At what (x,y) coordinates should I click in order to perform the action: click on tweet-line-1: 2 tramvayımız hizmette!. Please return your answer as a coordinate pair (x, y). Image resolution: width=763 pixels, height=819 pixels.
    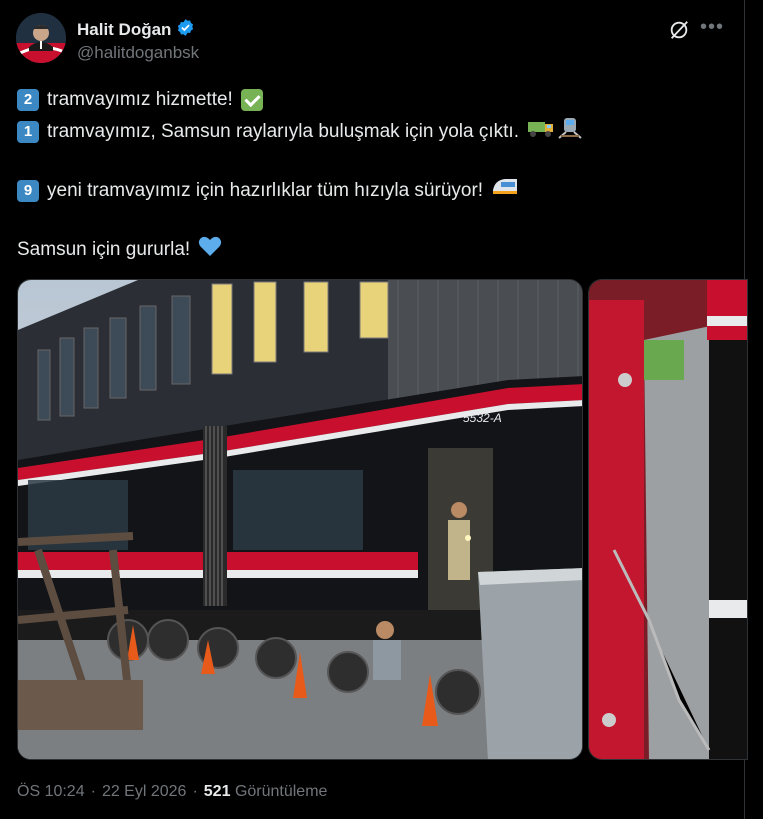
    Looking at the image, I should click on (140, 100).